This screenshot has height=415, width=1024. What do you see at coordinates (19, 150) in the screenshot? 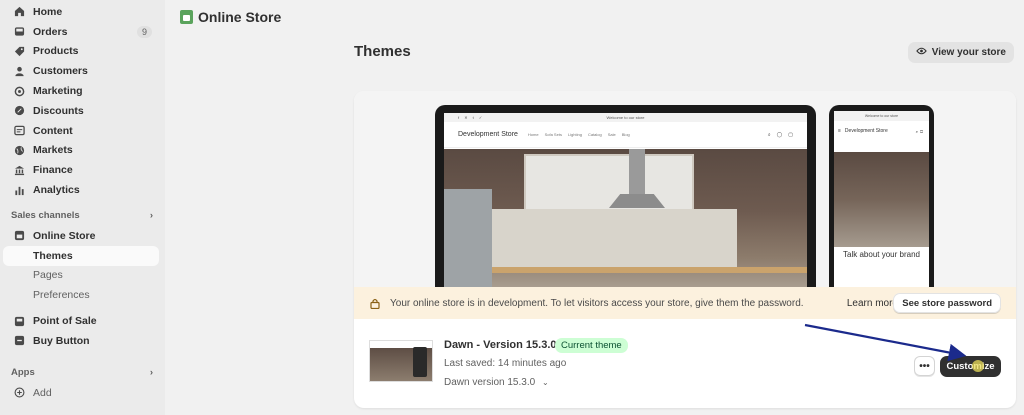
I see `globe-icon` at bounding box center [19, 150].